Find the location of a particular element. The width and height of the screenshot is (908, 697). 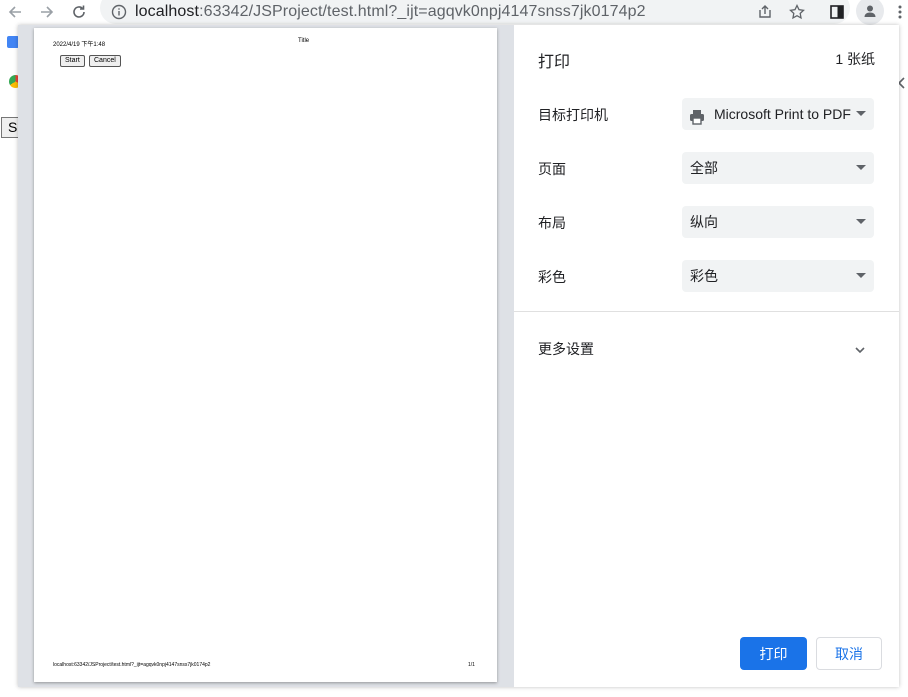

site-info-button is located at coordinates (119, 12).